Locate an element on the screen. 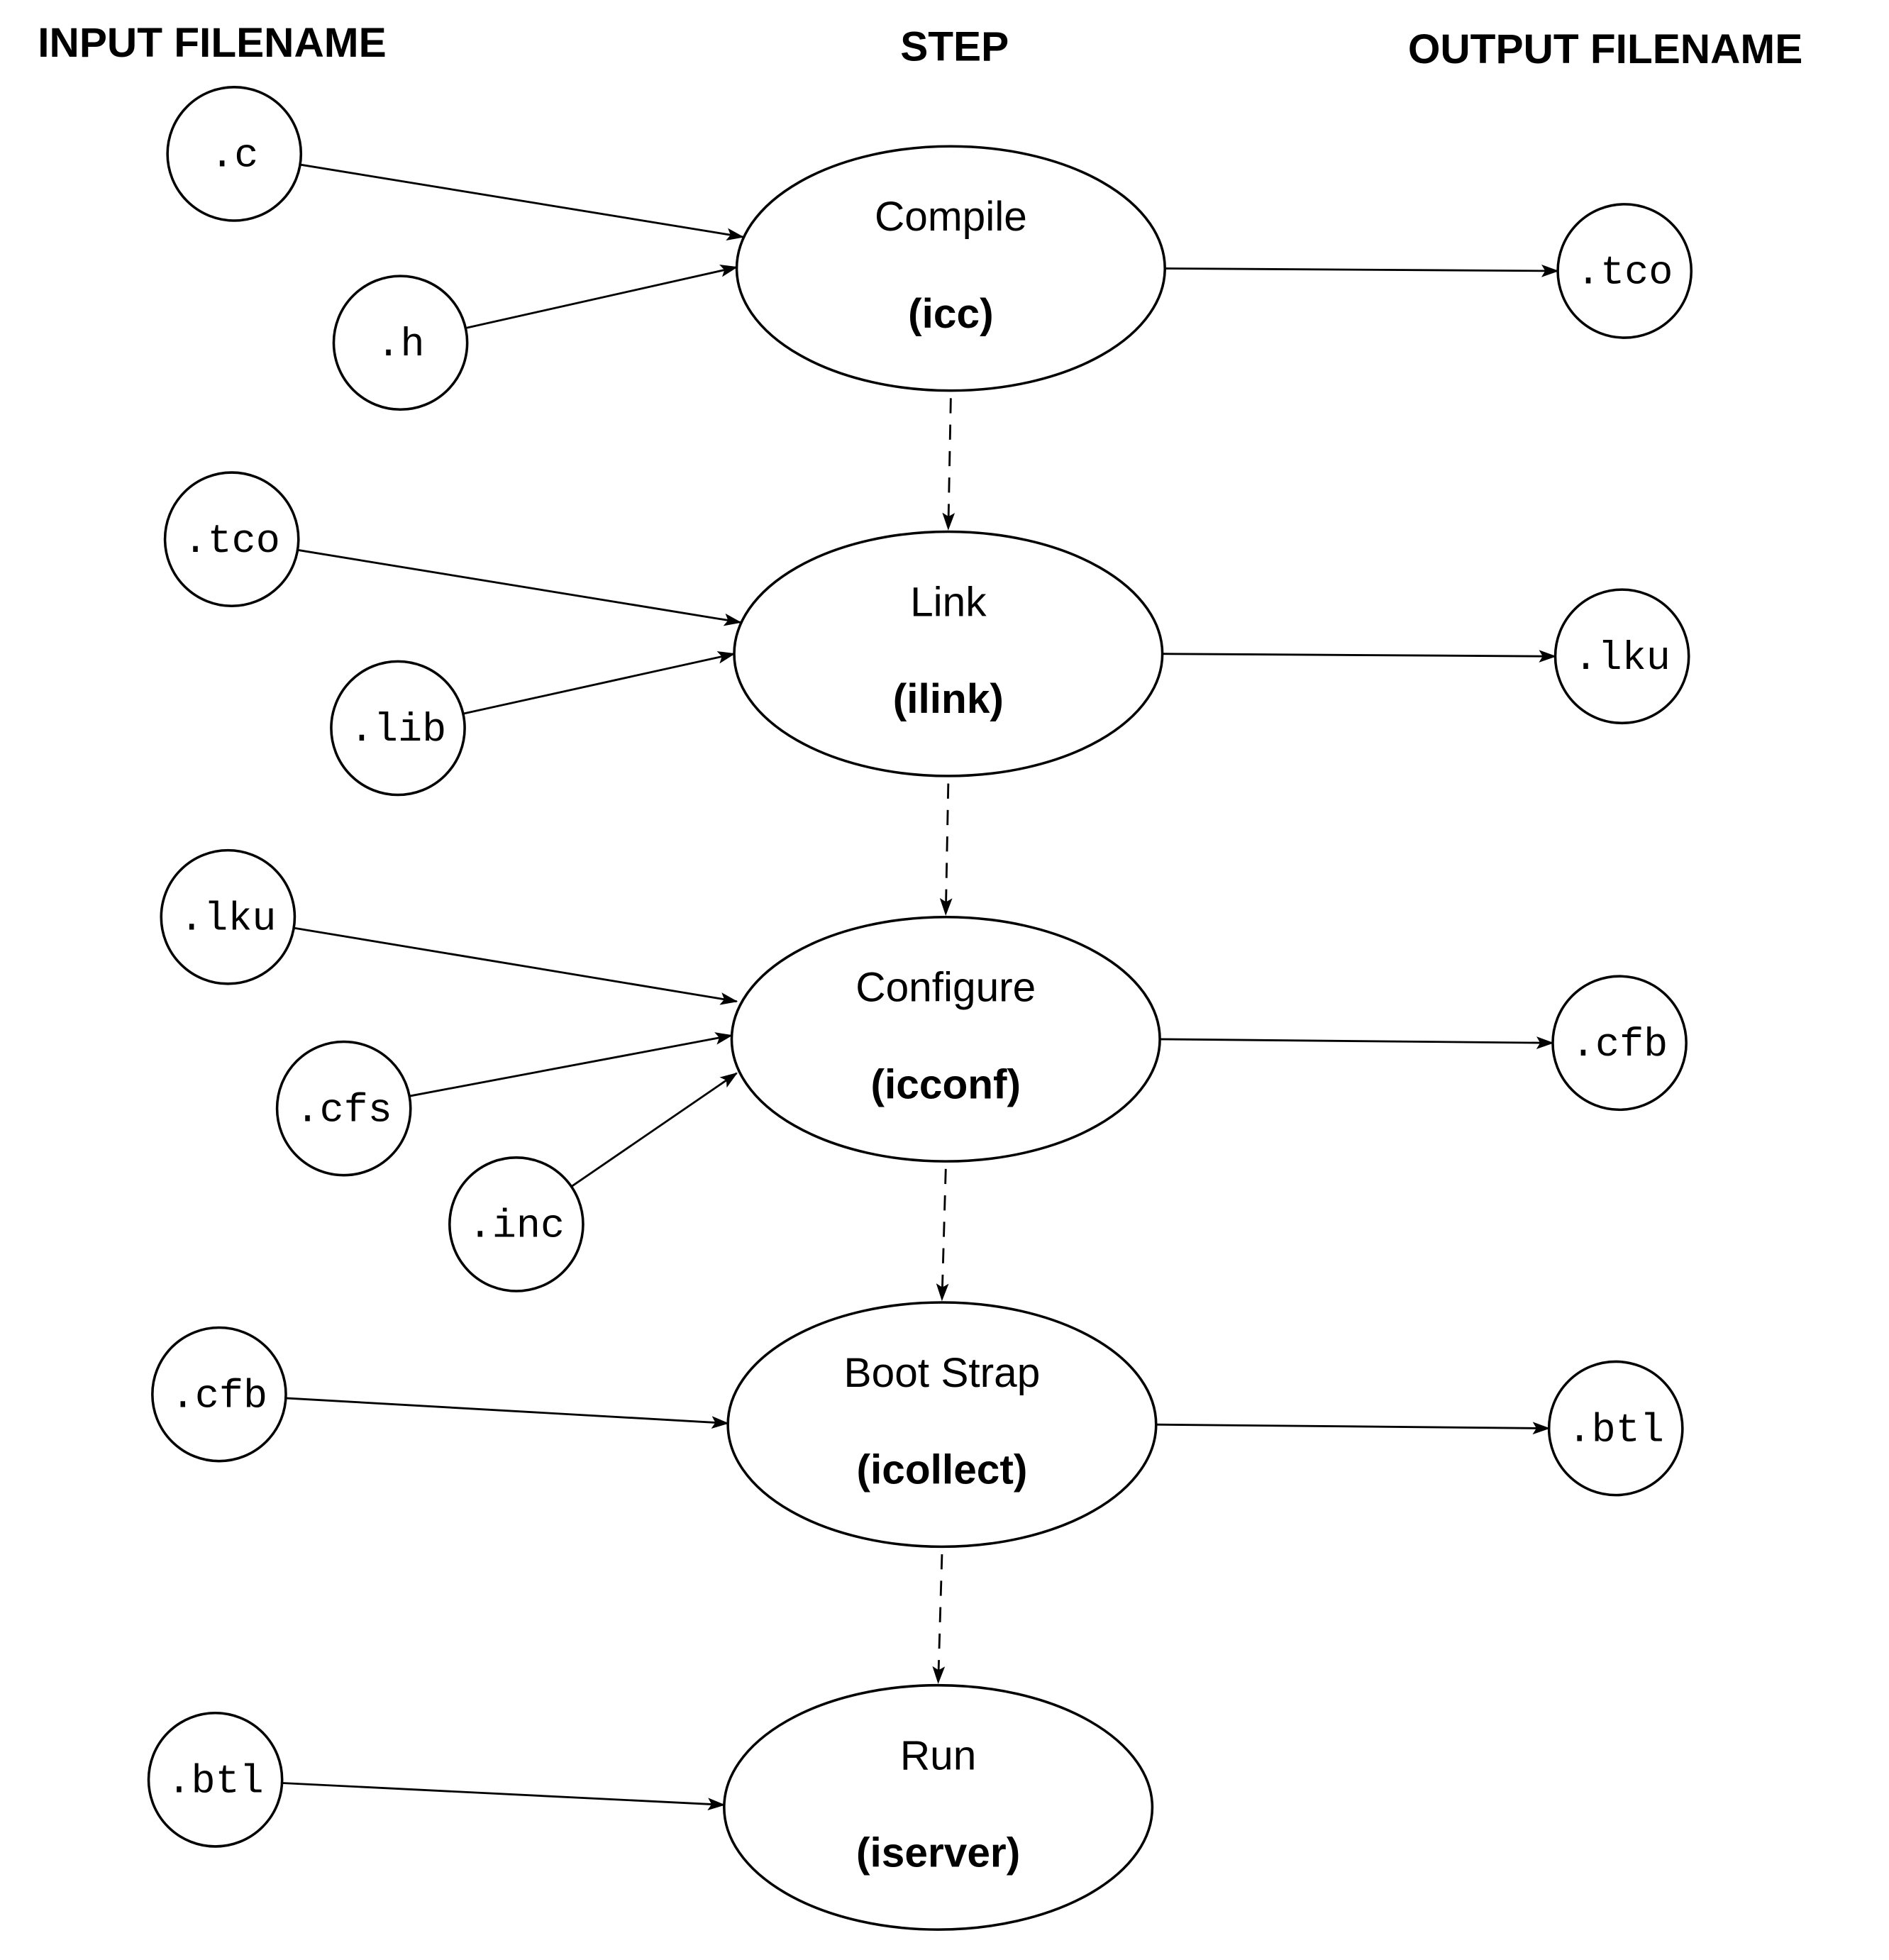 The image size is (1889, 1960). step-node-boot-strap: Boot Strap (icollect) is located at coordinates (942, 1425).